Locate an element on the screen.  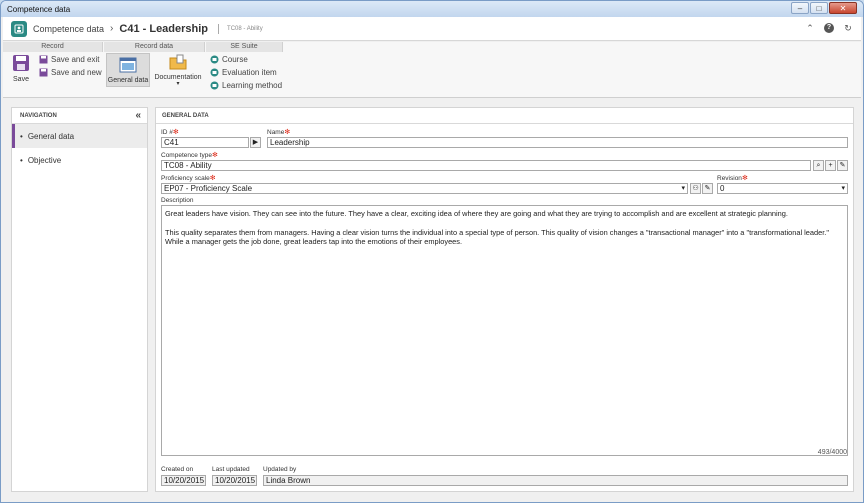
binoculars-icon: ⚇ is located at coordinates (695, 188).